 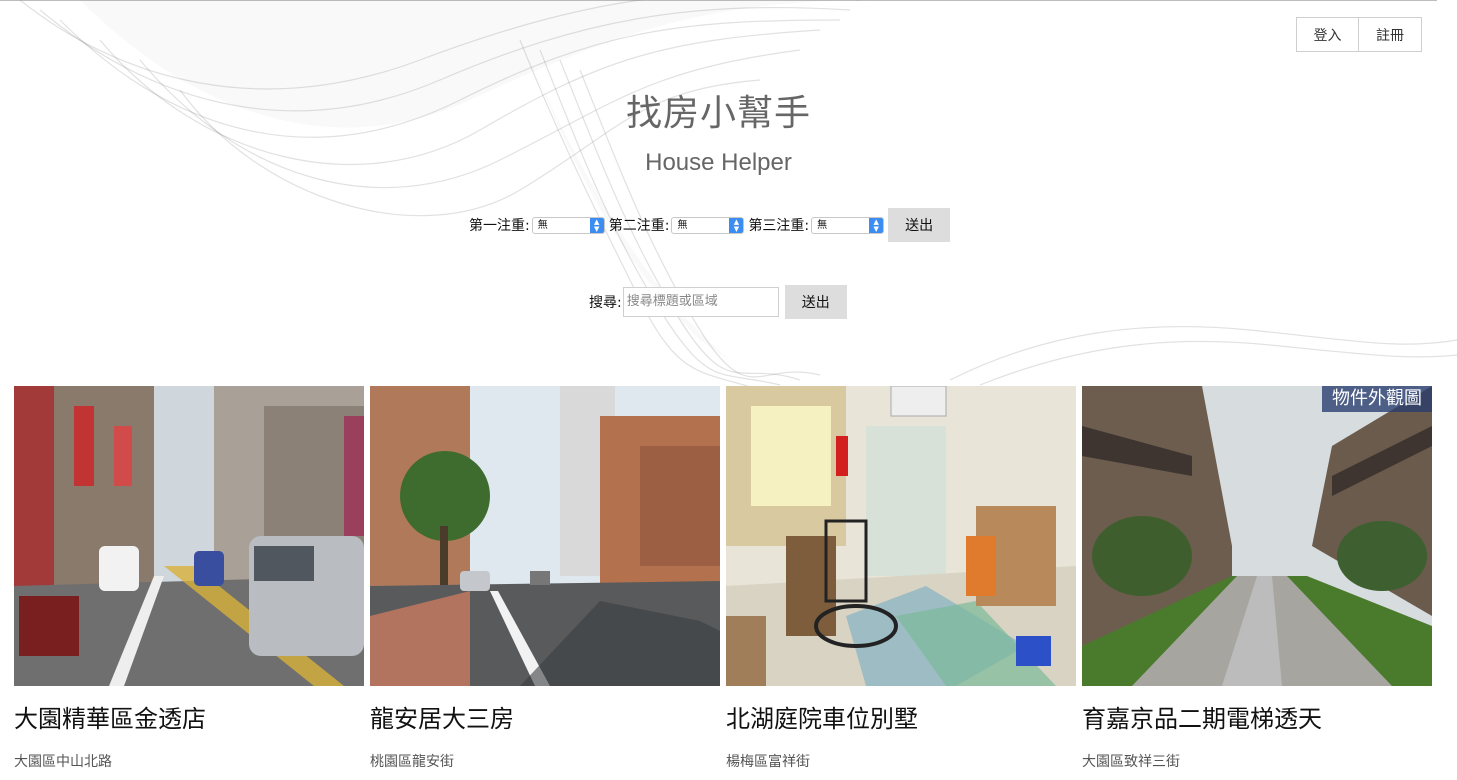 What do you see at coordinates (919, 225) in the screenshot?
I see `preference-submit-button: 送出` at bounding box center [919, 225].